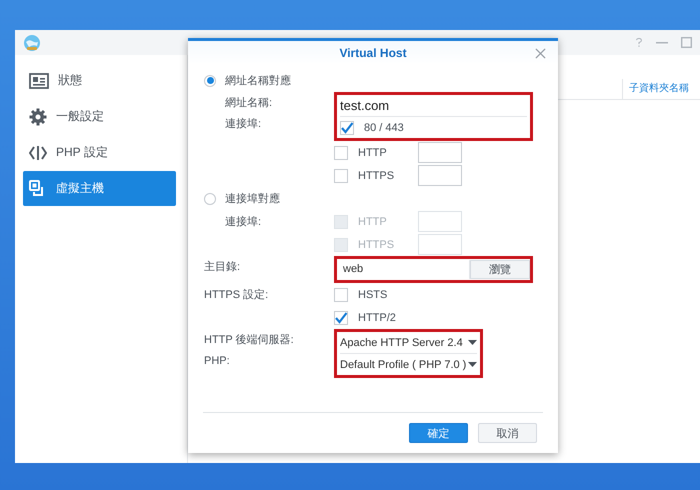  Describe the element at coordinates (99, 152) in the screenshot. I see `sidebar-item: PHP 設定` at that location.